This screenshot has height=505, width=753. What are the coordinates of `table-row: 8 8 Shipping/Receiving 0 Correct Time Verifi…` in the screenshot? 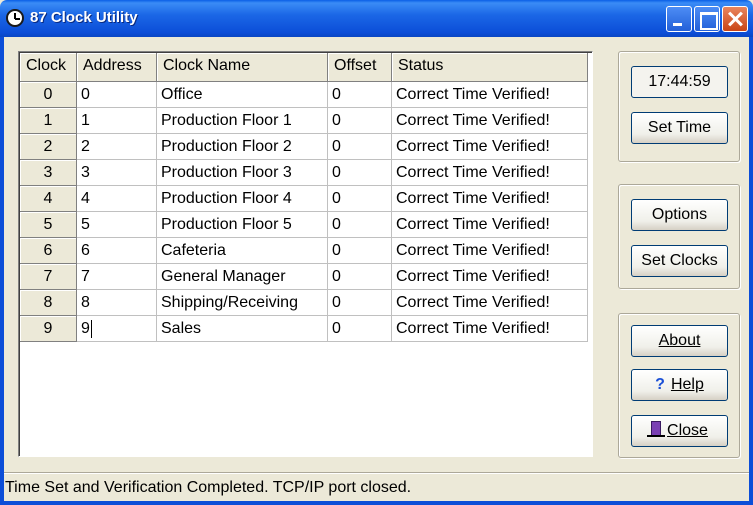 It's located at (304, 303).